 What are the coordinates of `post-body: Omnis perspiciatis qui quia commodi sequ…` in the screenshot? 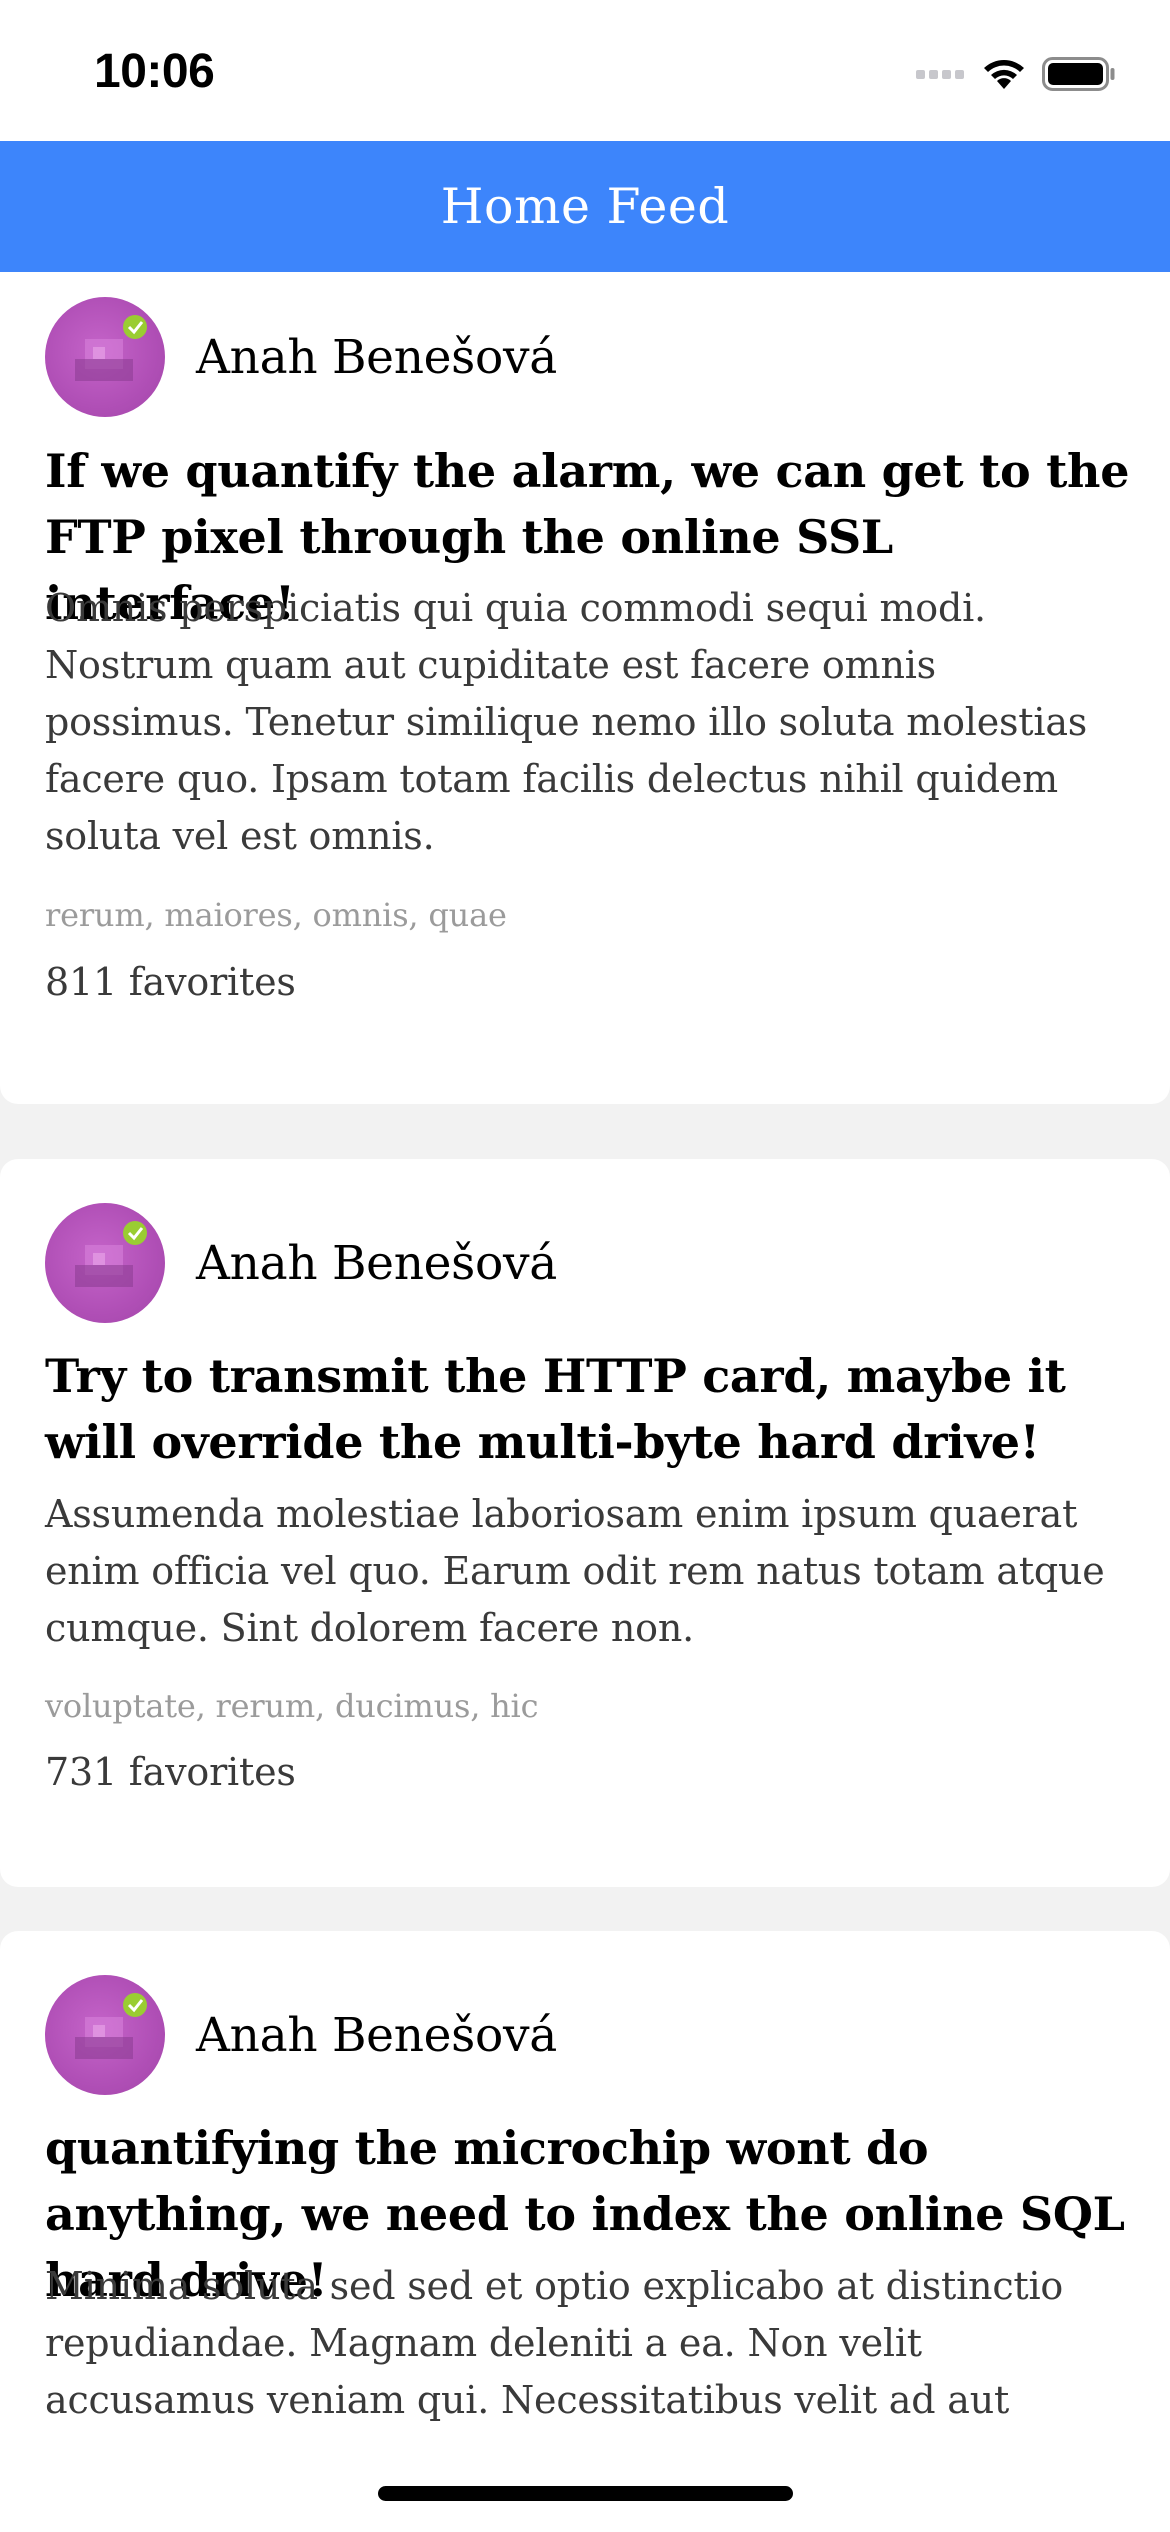 It's located at (566, 722).